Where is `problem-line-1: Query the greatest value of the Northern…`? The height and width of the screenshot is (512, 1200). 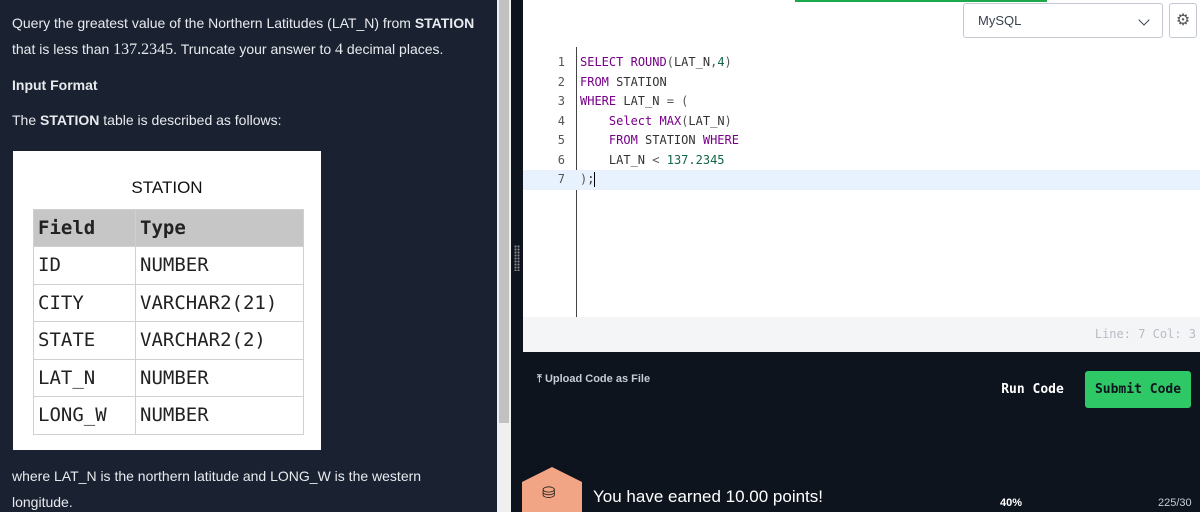
problem-line-1: Query the greatest value of the Northern… is located at coordinates (243, 23).